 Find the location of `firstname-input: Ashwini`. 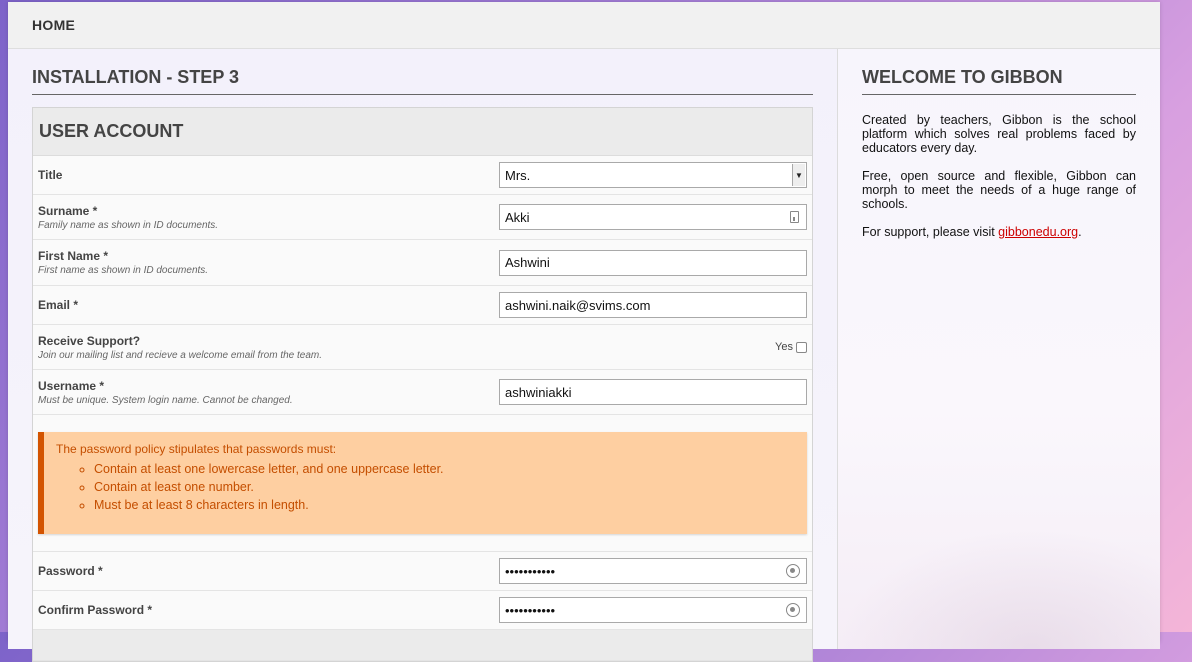

firstname-input: Ashwini is located at coordinates (653, 262).